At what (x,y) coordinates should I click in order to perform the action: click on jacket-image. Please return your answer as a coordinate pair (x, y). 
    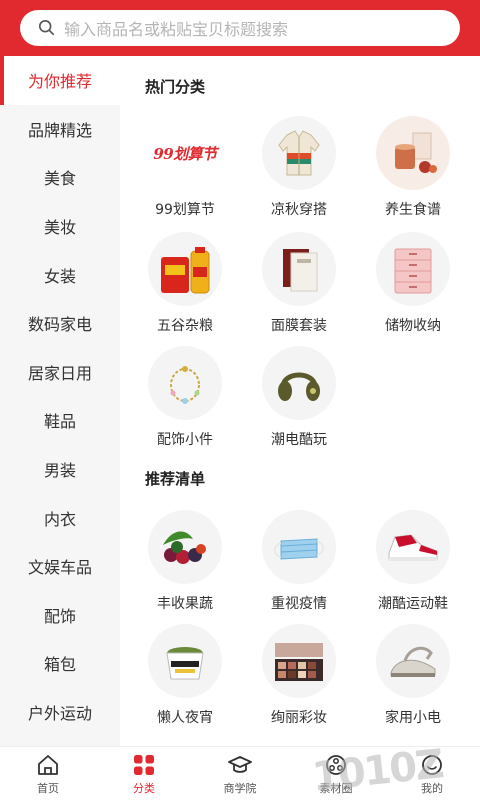
    Looking at the image, I should click on (299, 153).